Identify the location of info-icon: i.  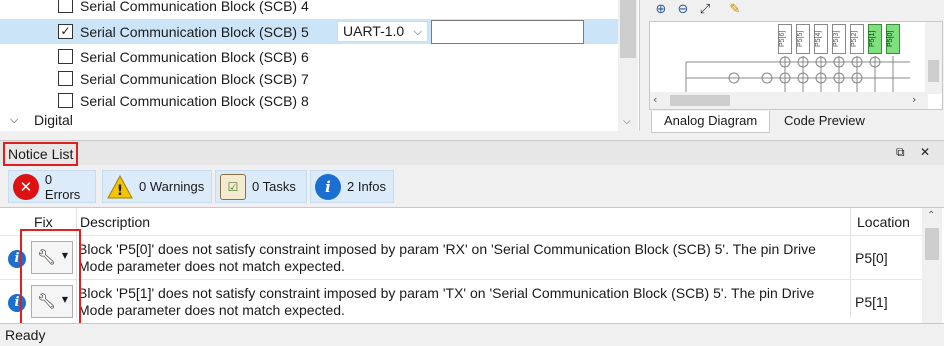
(328, 186).